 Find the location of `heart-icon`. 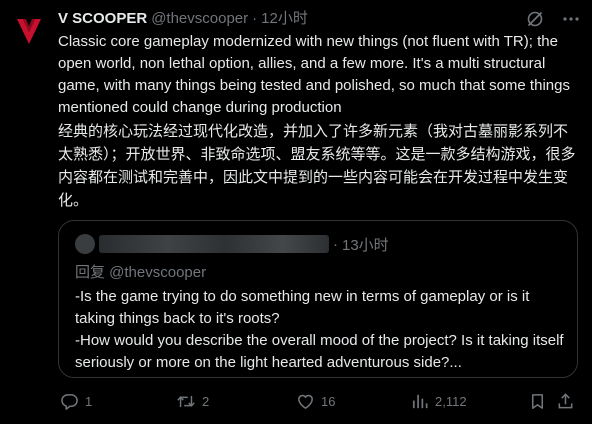

heart-icon is located at coordinates (305, 401).